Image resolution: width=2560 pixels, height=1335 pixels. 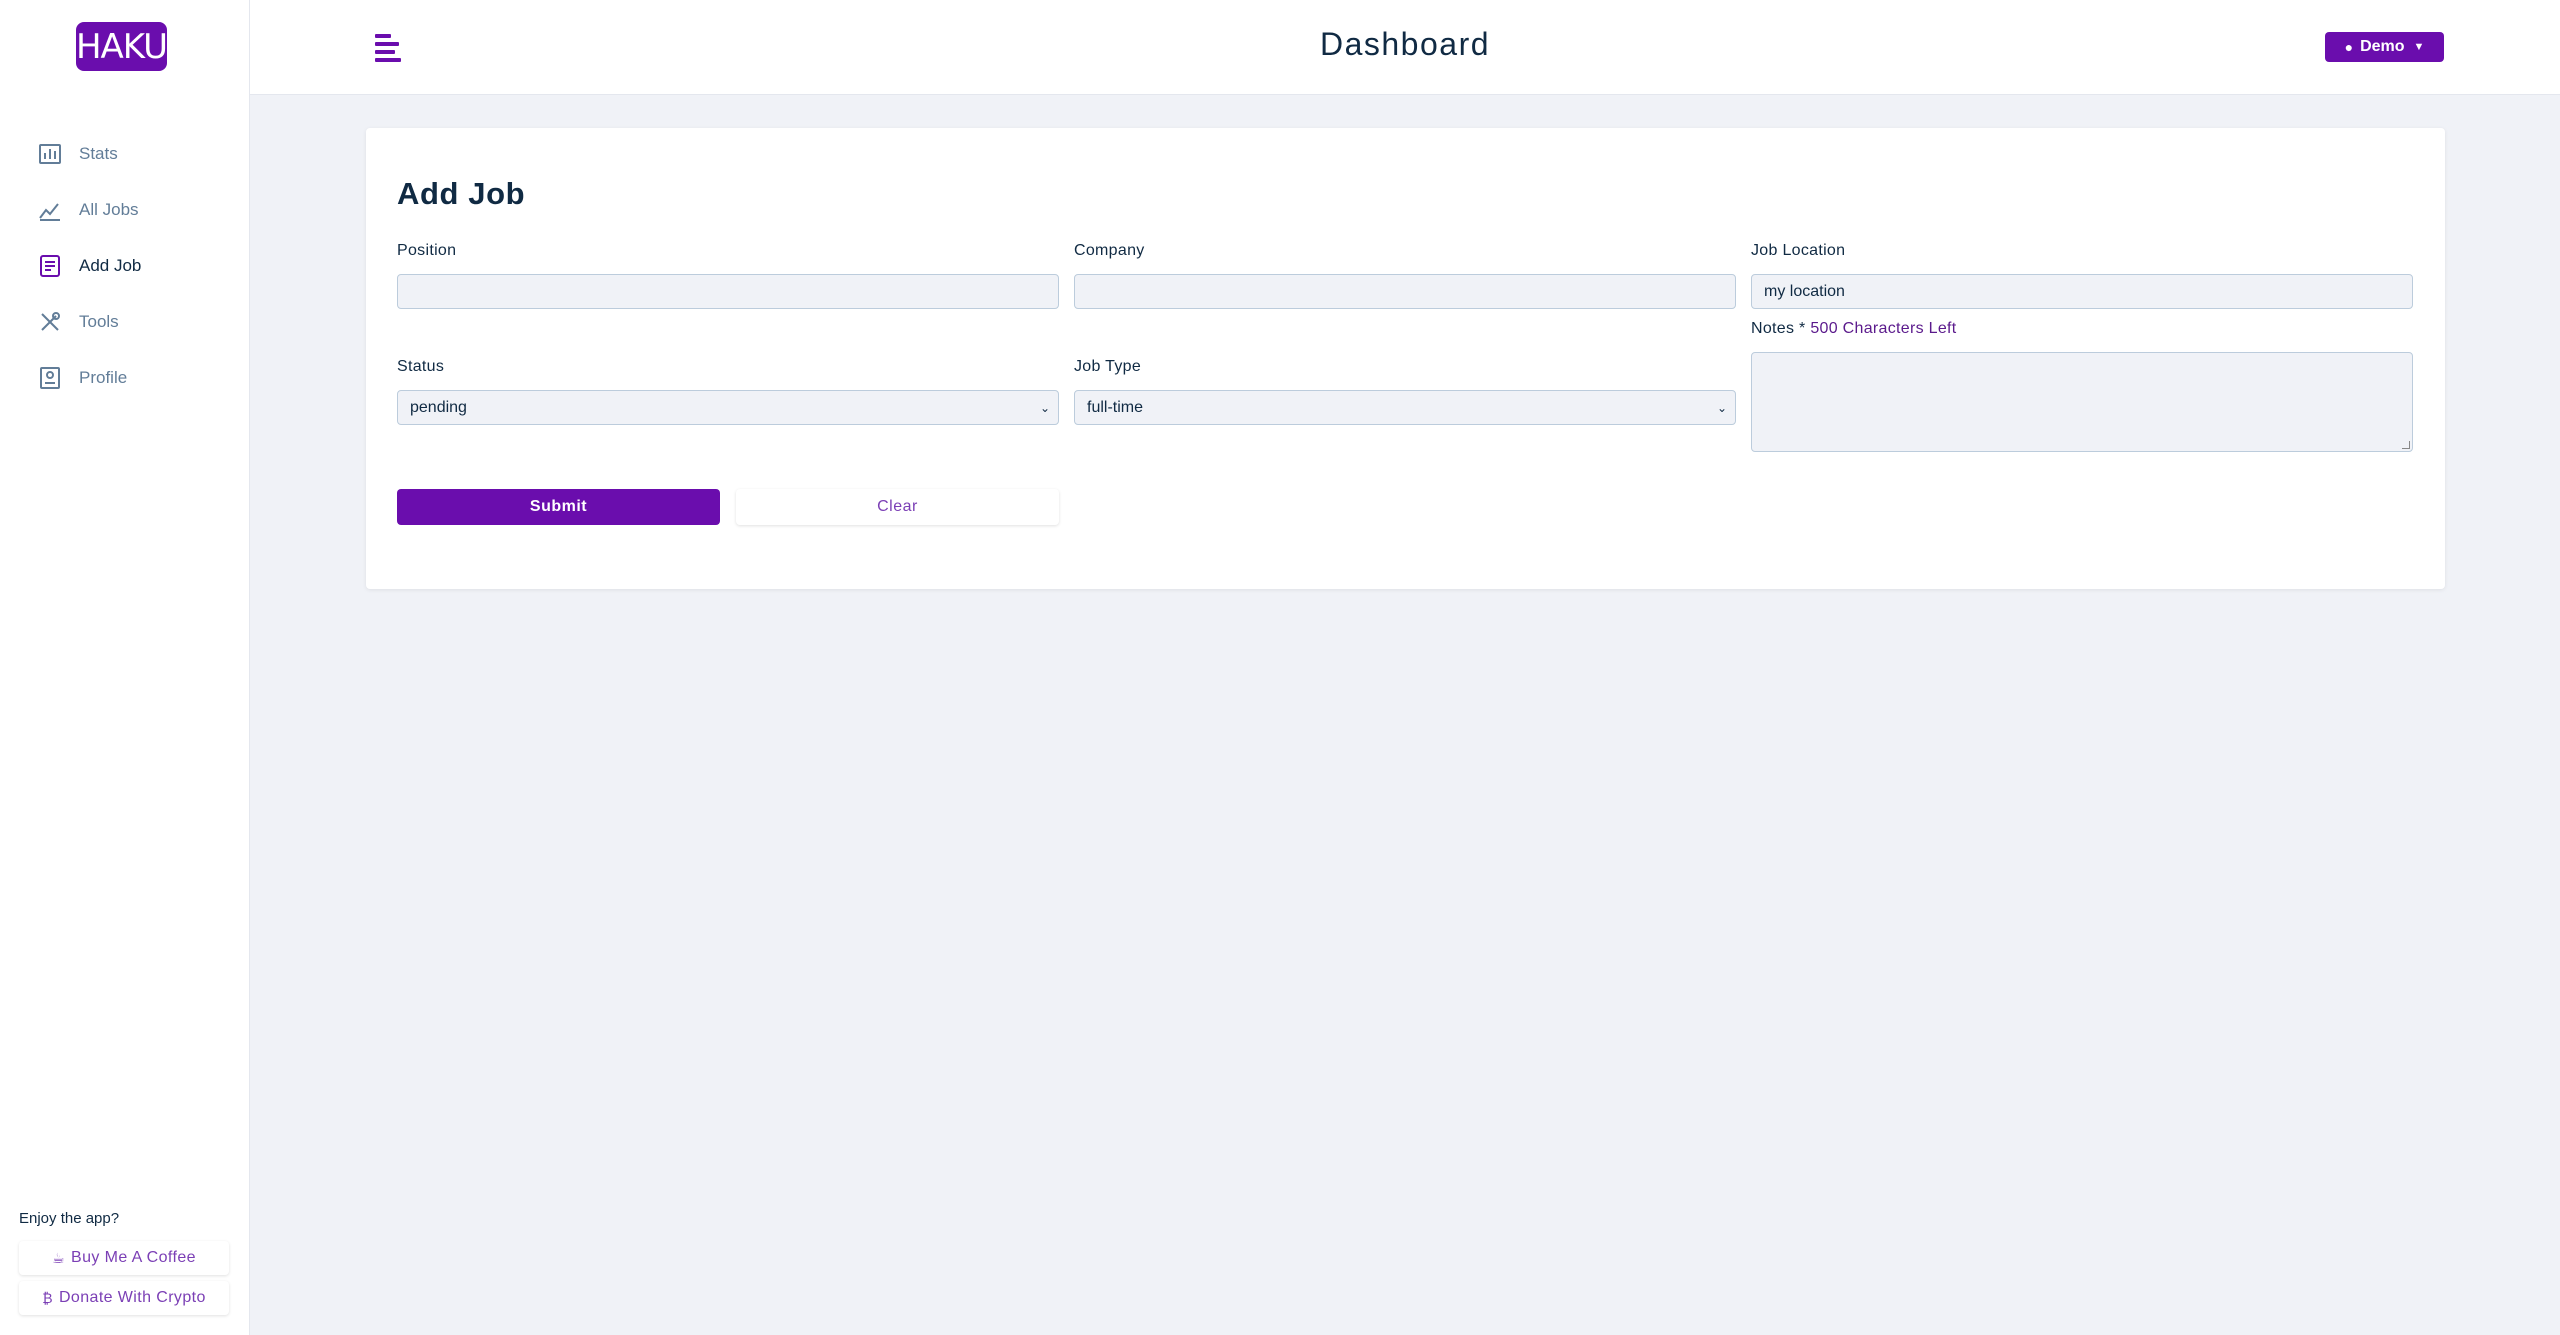 What do you see at coordinates (1883, 328) in the screenshot?
I see `notes-char-counter: 500 Characters Left` at bounding box center [1883, 328].